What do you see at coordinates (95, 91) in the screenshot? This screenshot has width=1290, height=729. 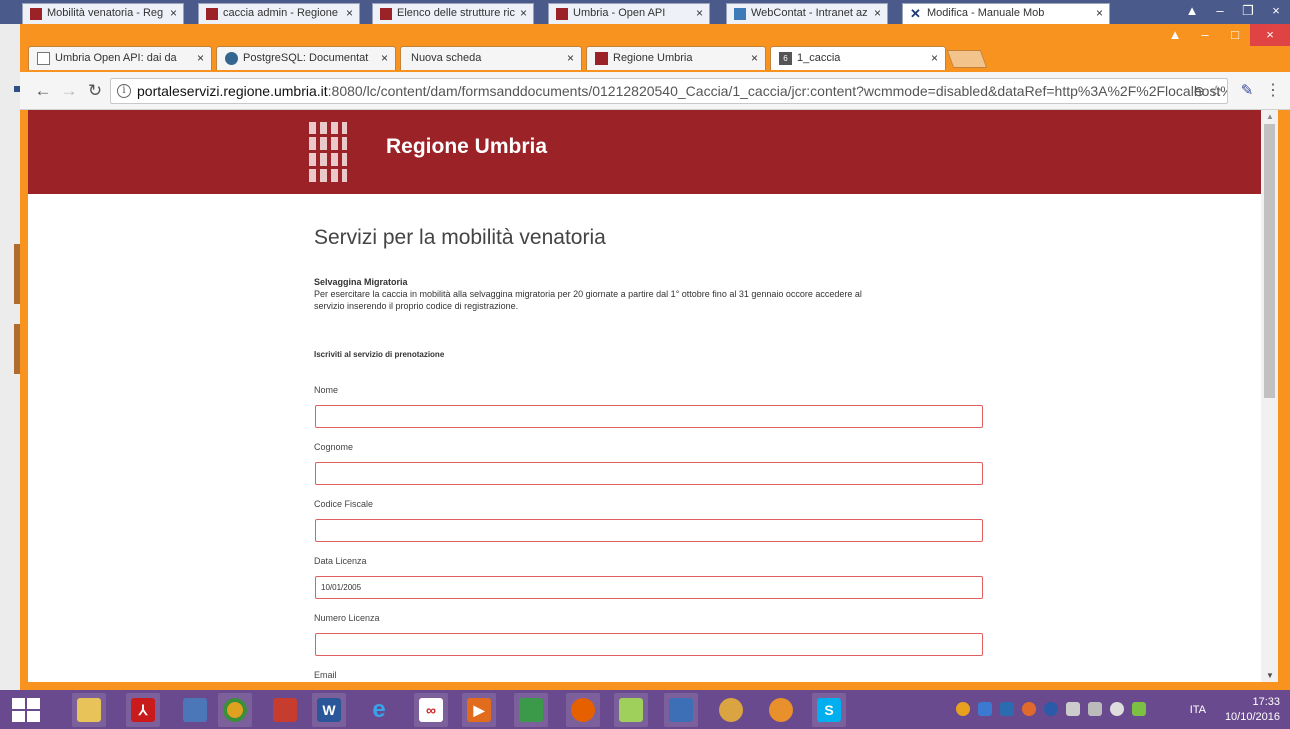 I see `reload-icon: ↻` at bounding box center [95, 91].